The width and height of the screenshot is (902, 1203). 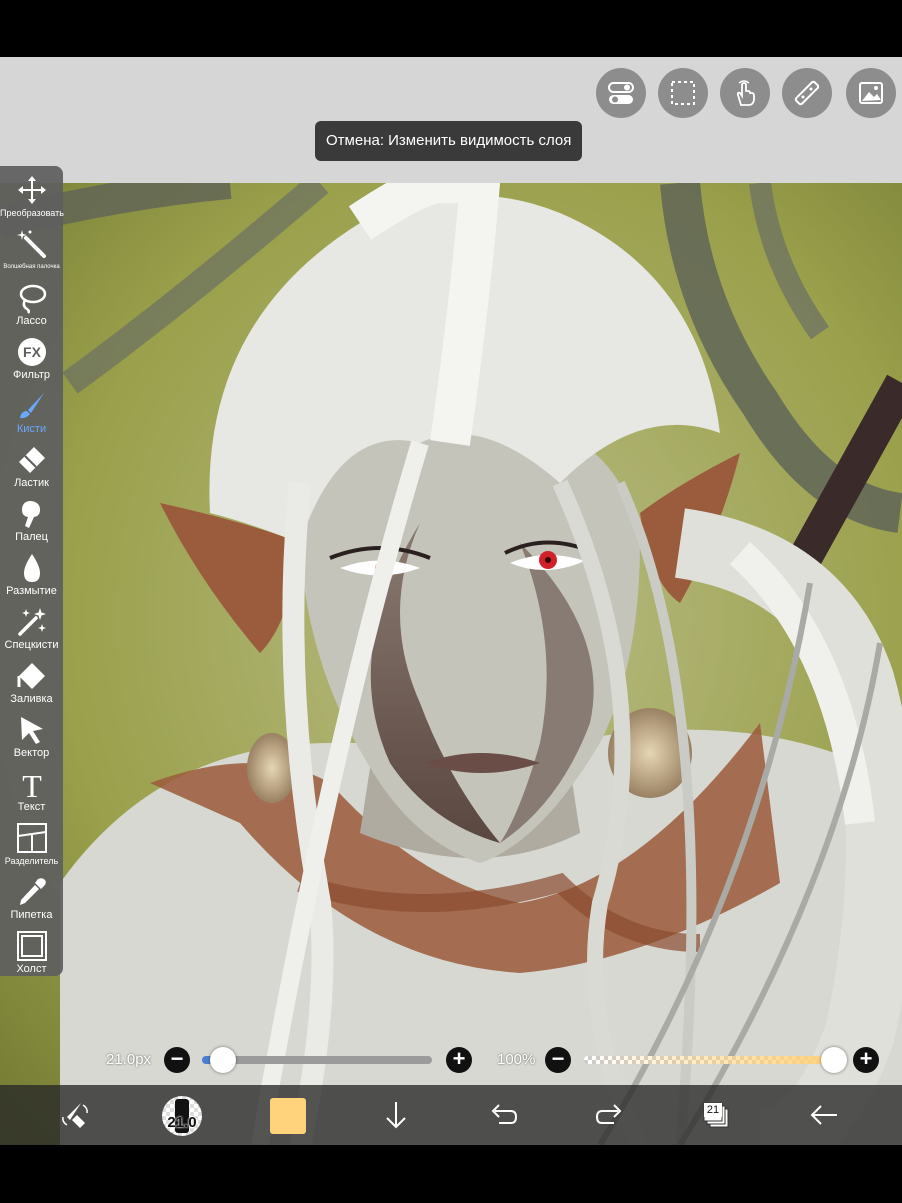 I want to click on magic-wand-icon, so click(x=31, y=244).